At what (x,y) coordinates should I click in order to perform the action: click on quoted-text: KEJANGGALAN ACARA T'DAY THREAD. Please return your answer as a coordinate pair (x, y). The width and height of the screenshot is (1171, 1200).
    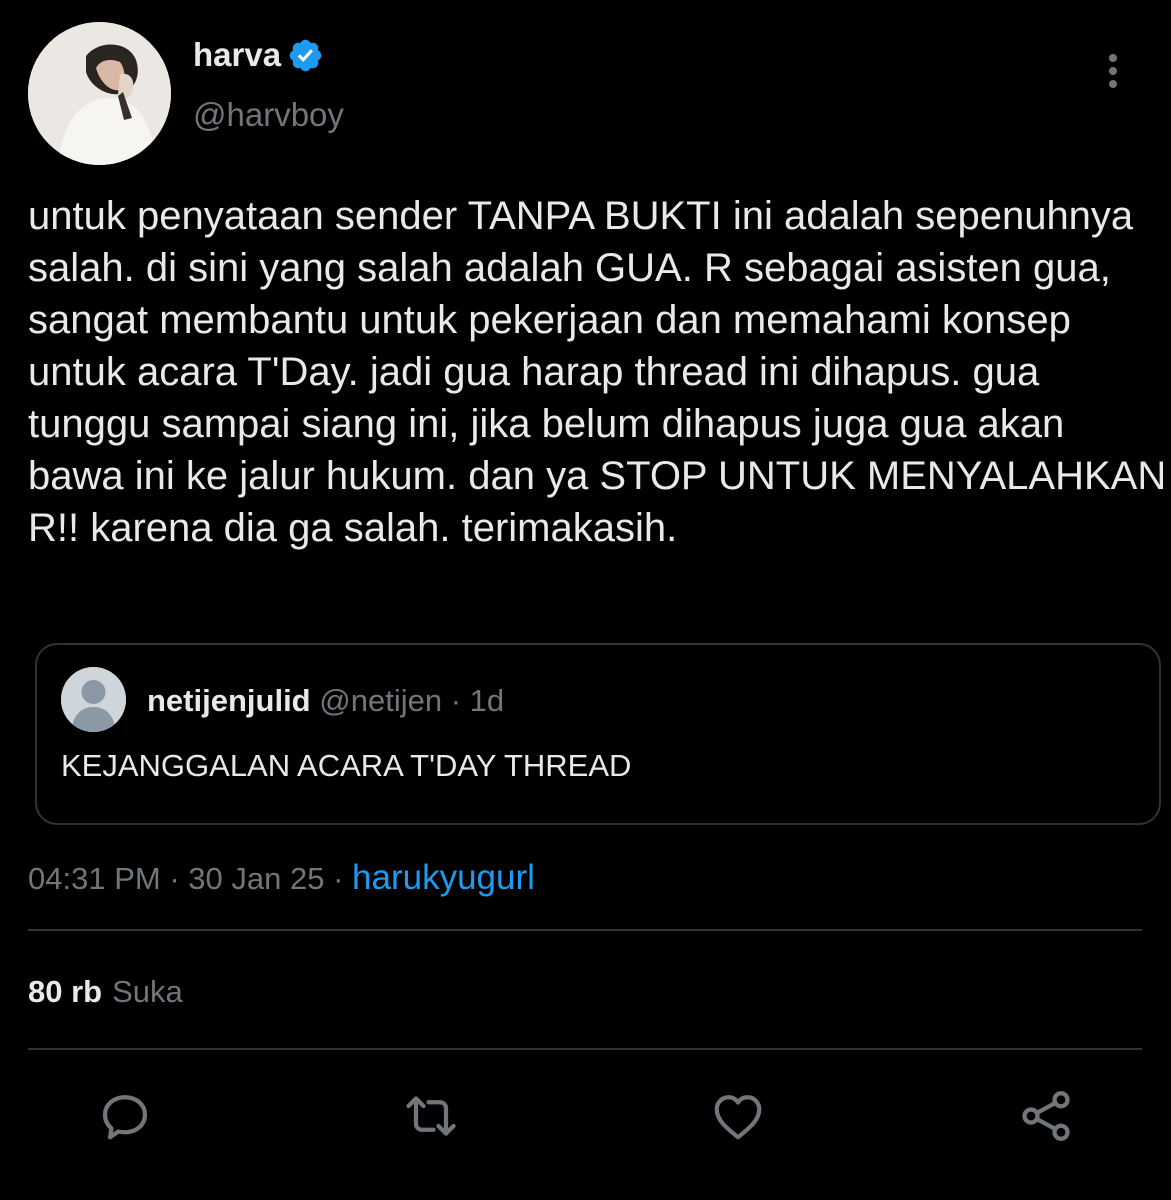
    Looking at the image, I should click on (346, 765).